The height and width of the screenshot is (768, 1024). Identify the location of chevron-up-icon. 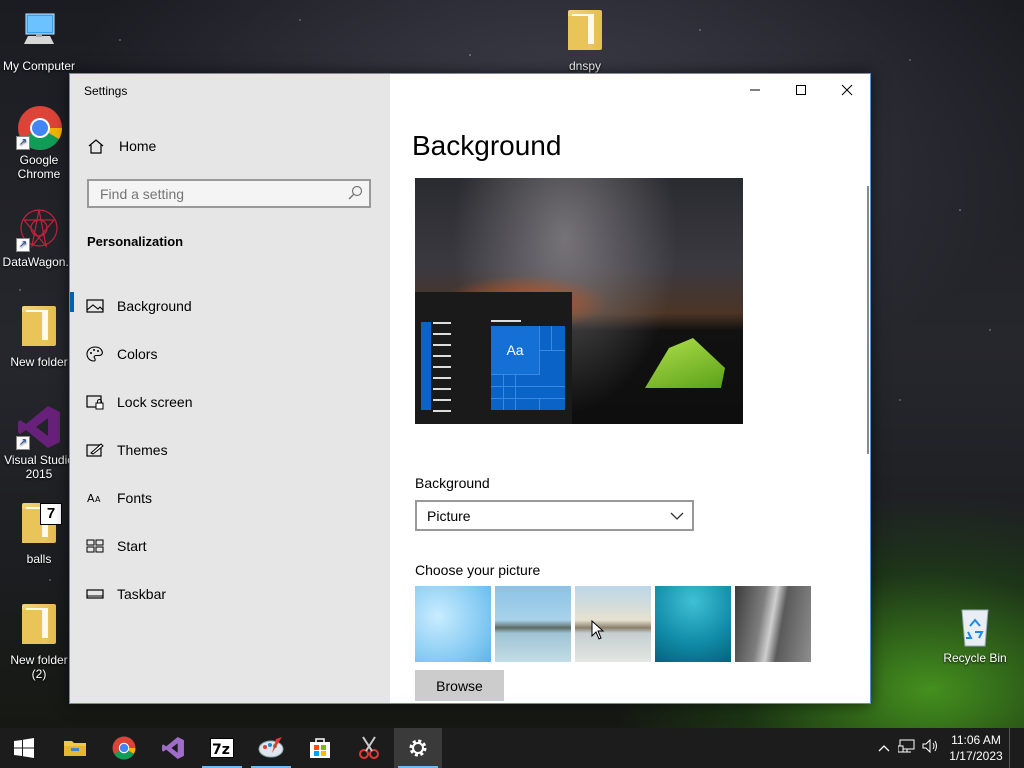
(884, 748).